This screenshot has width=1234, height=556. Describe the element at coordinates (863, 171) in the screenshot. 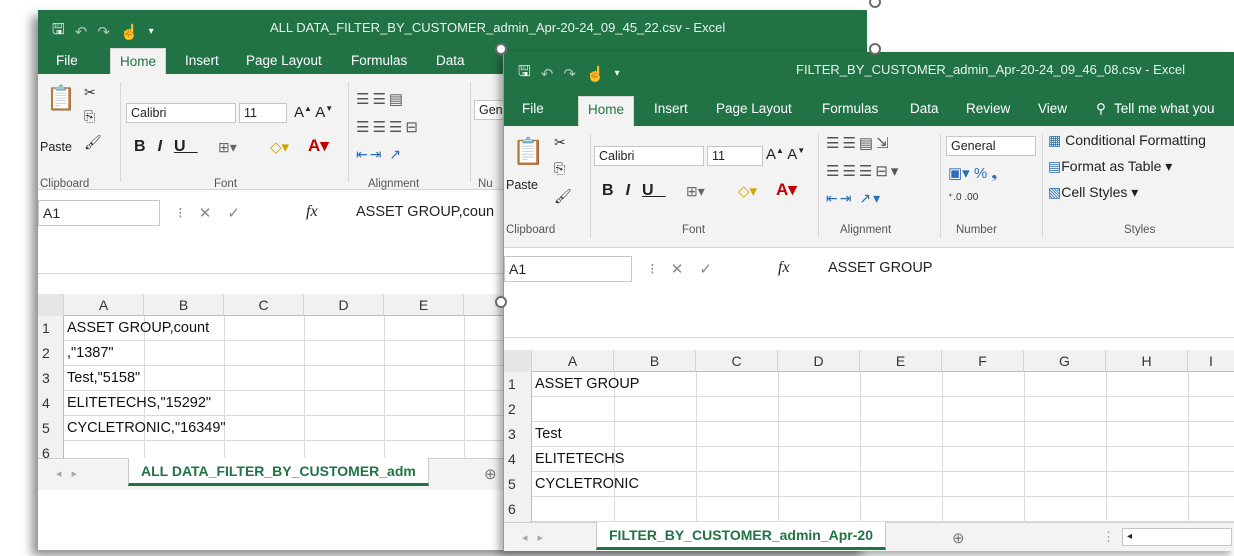

I see `align-middle-icons: ☰☰☰⊟▾` at that location.